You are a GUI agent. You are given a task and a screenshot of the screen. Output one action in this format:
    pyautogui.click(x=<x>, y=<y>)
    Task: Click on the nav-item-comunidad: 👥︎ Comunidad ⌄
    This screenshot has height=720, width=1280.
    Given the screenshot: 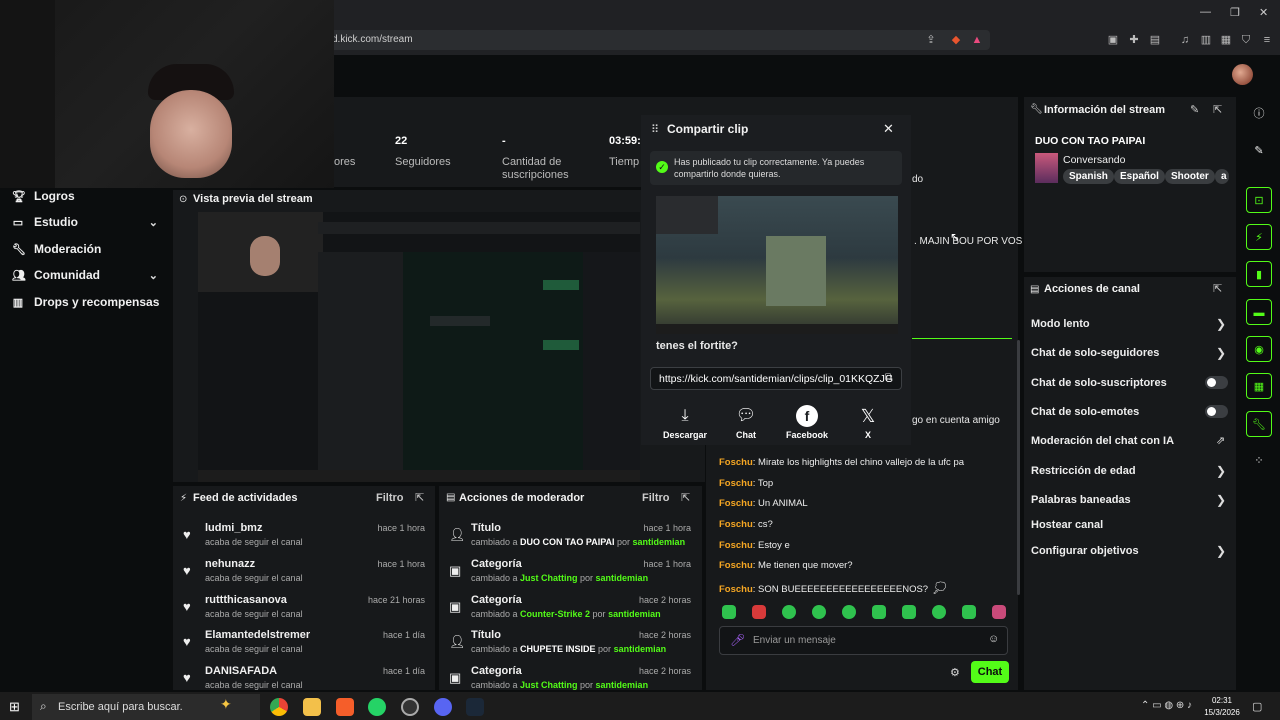 What is the action you would take?
    pyautogui.click(x=85, y=275)
    